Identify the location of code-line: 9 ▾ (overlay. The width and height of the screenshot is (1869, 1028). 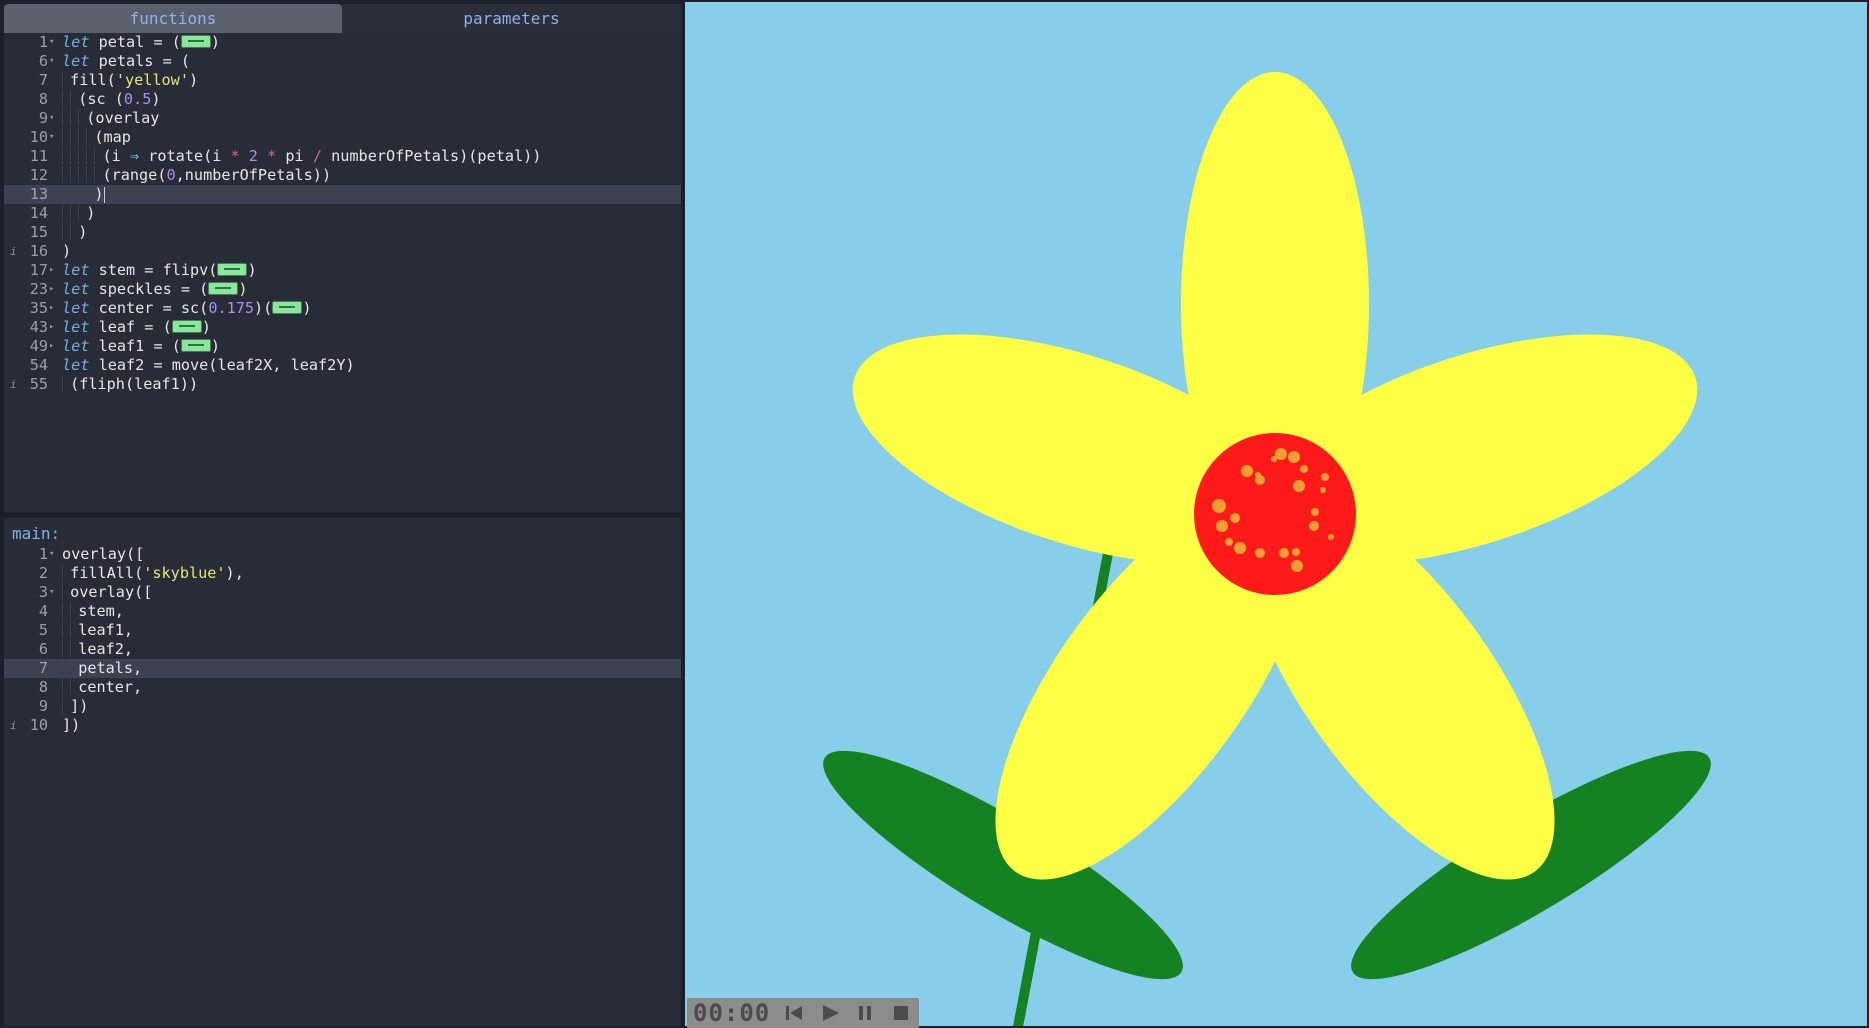
(342, 118).